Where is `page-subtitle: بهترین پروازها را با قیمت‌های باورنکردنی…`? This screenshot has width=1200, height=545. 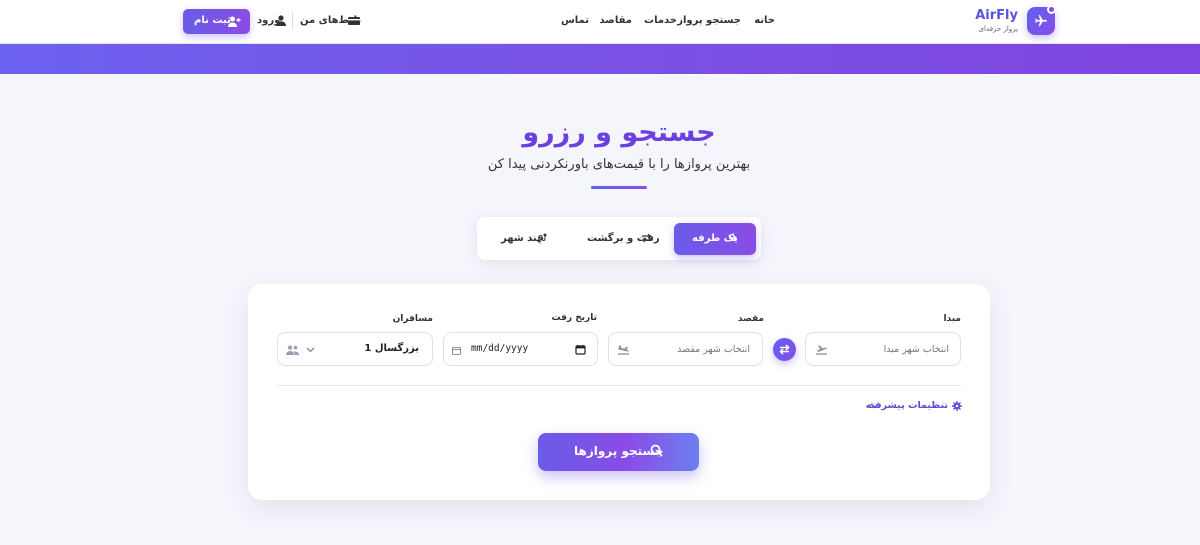 page-subtitle: بهترین پروازها را با قیمت‌های باورنکردنی… is located at coordinates (619, 164).